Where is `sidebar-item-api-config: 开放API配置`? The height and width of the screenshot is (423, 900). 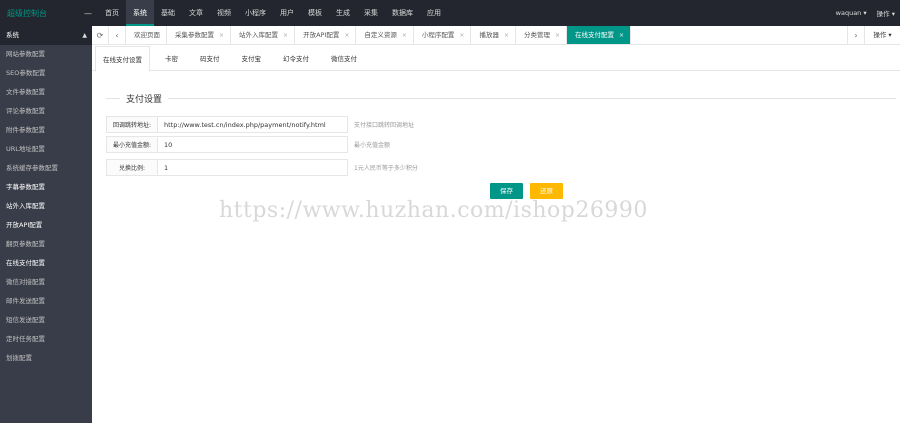
sidebar-item-api-config: 开放API配置 is located at coordinates (46, 225).